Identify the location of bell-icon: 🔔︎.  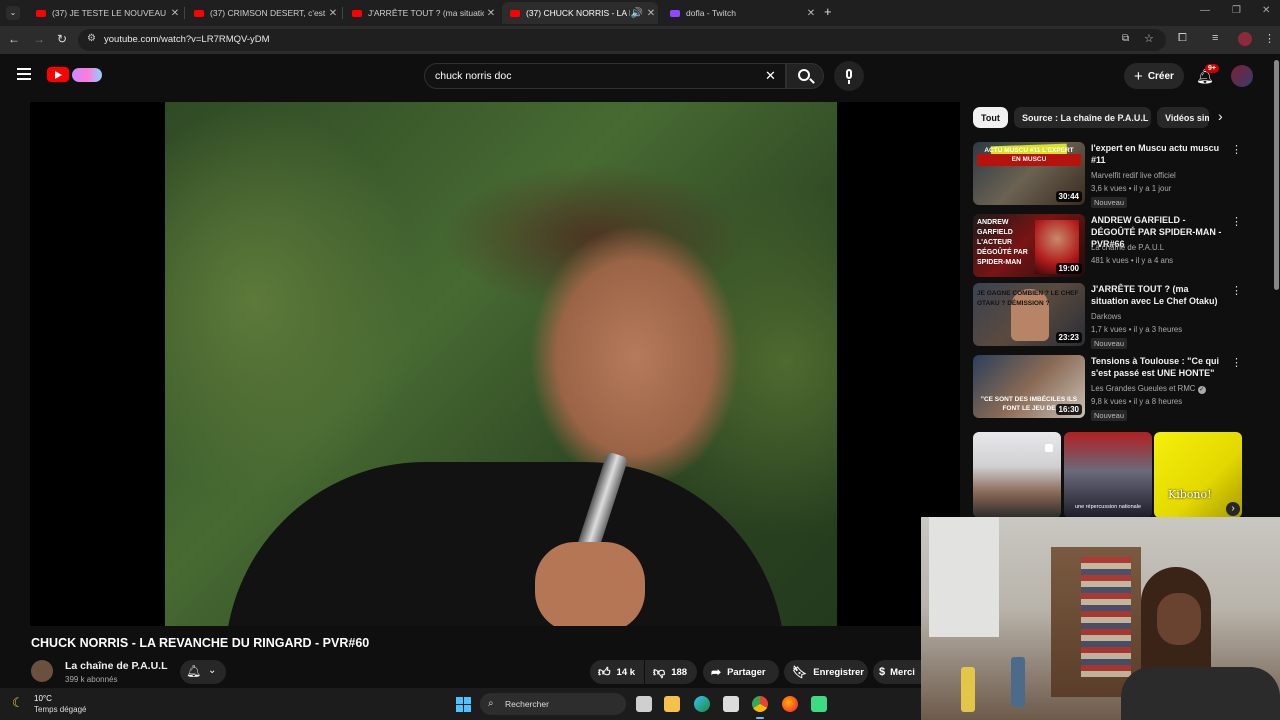
(194, 671).